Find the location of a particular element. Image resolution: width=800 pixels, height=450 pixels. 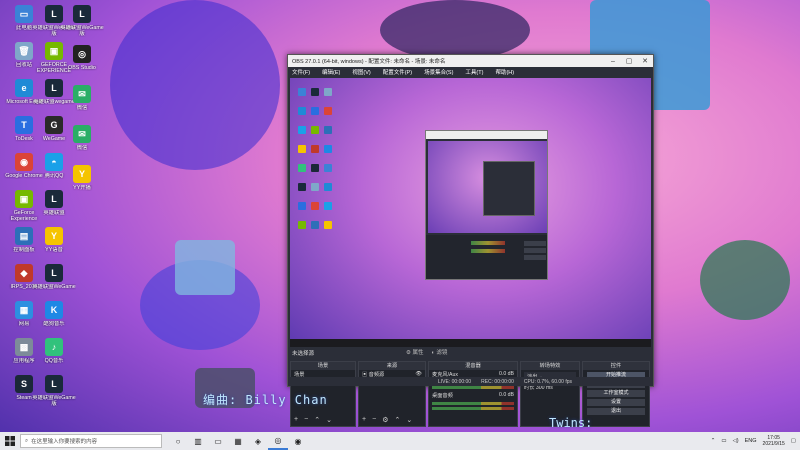

obs-menu-item: 工具(T) is located at coordinates (474, 72).